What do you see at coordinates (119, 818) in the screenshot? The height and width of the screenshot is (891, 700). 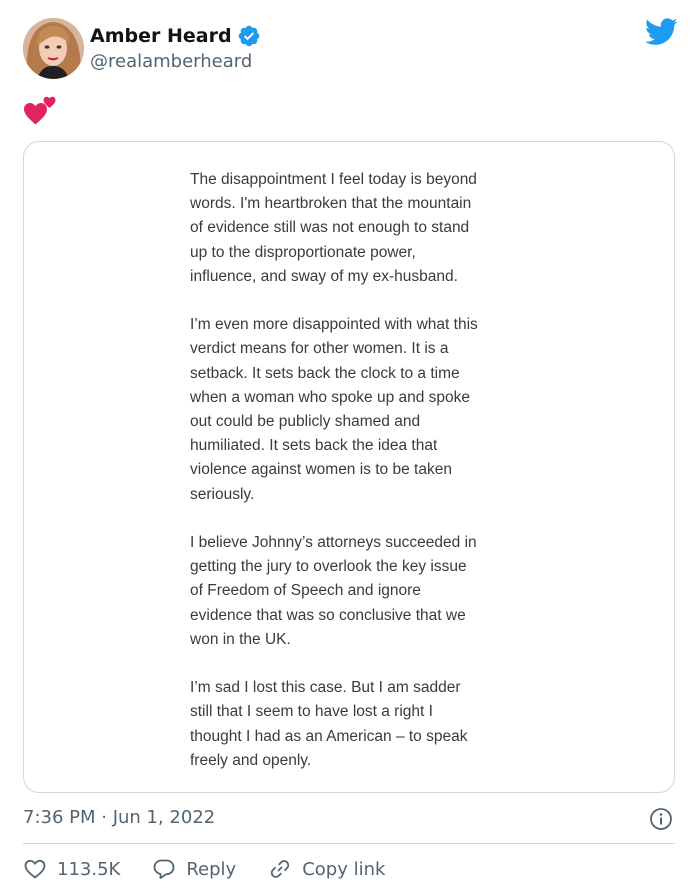 I see `tweet-timestamp: 7:36 PM · Jun 1, 2022` at bounding box center [119, 818].